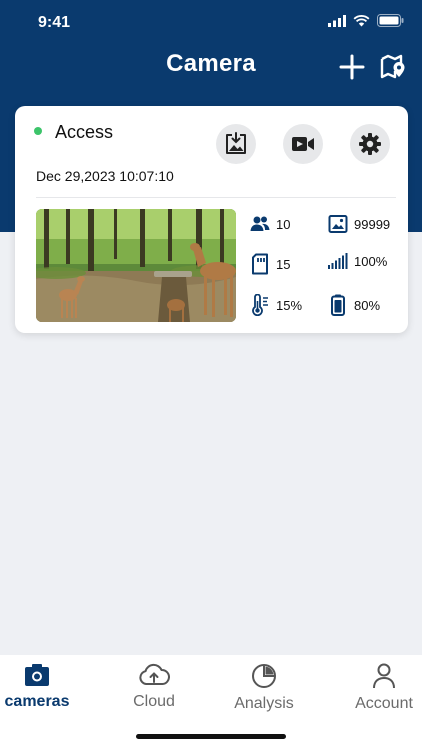 The height and width of the screenshot is (750, 422). Describe the element at coordinates (211, 23) in the screenshot. I see `status-bar: 9:41` at that location.